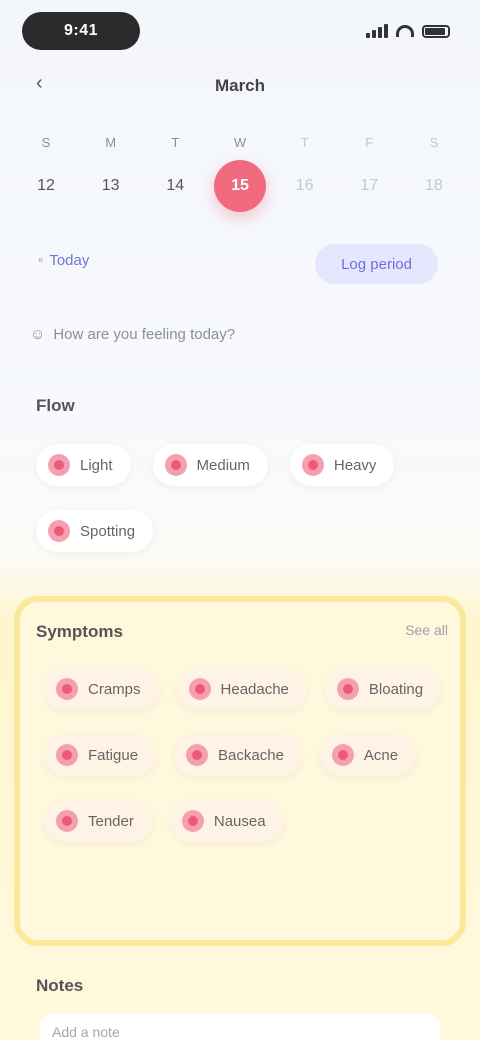 The height and width of the screenshot is (1040, 480). I want to click on status-bar: 9:41, so click(240, 32).